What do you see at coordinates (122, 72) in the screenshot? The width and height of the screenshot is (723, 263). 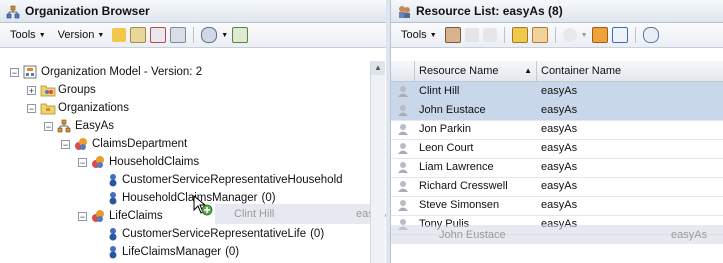 I see `tree-node-label: Organization Model - Version: 2` at bounding box center [122, 72].